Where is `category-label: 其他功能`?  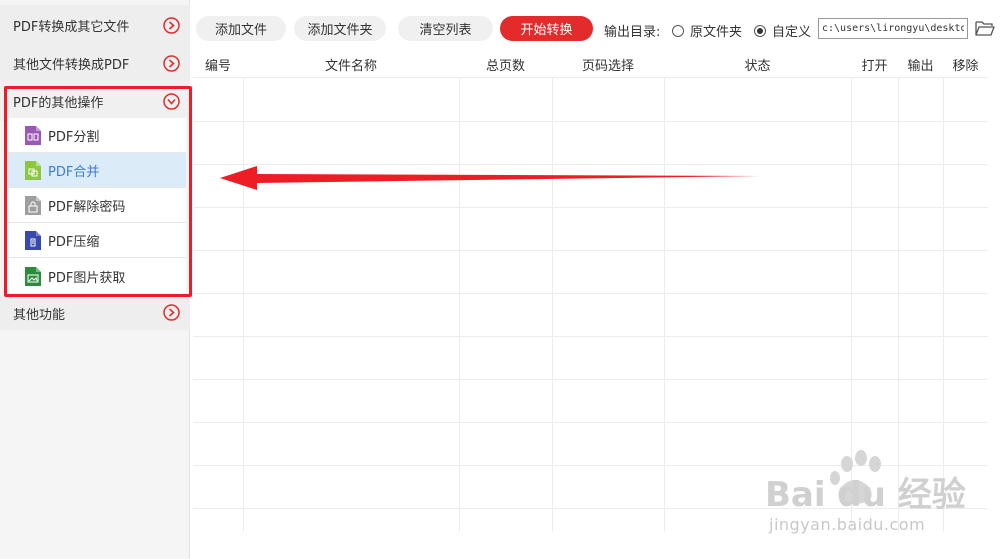
category-label: 其他功能 is located at coordinates (39, 315).